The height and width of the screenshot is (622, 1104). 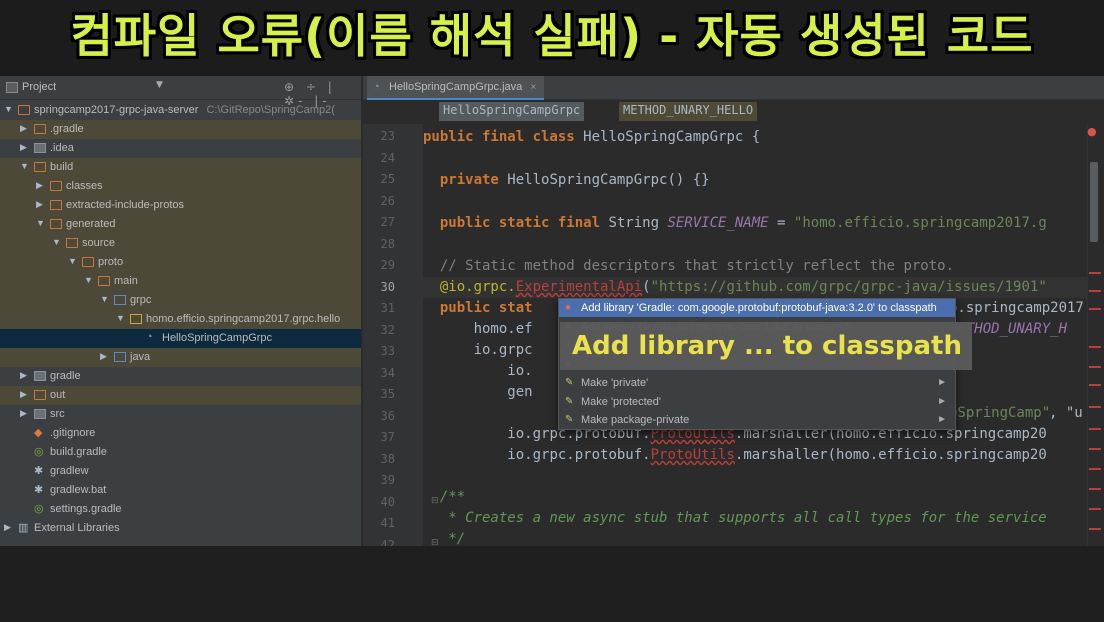 What do you see at coordinates (180, 167) in the screenshot?
I see `tree-item: ▼ build` at bounding box center [180, 167].